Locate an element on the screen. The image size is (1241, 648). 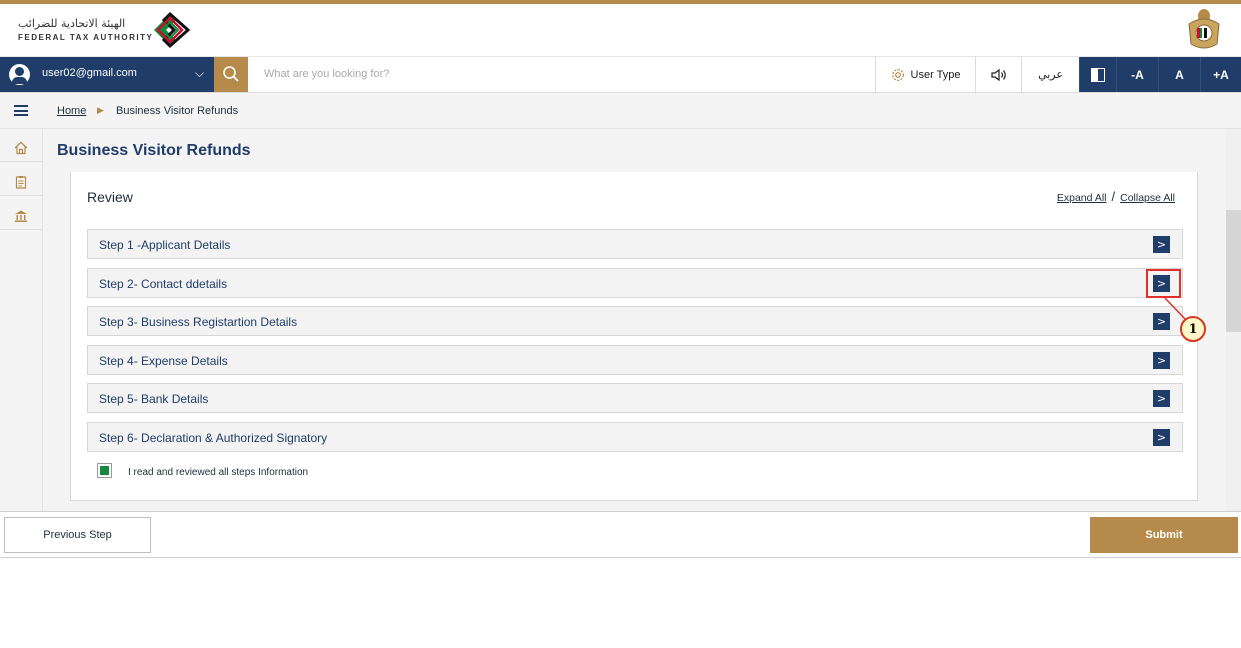
speaker-icon is located at coordinates (998, 74).